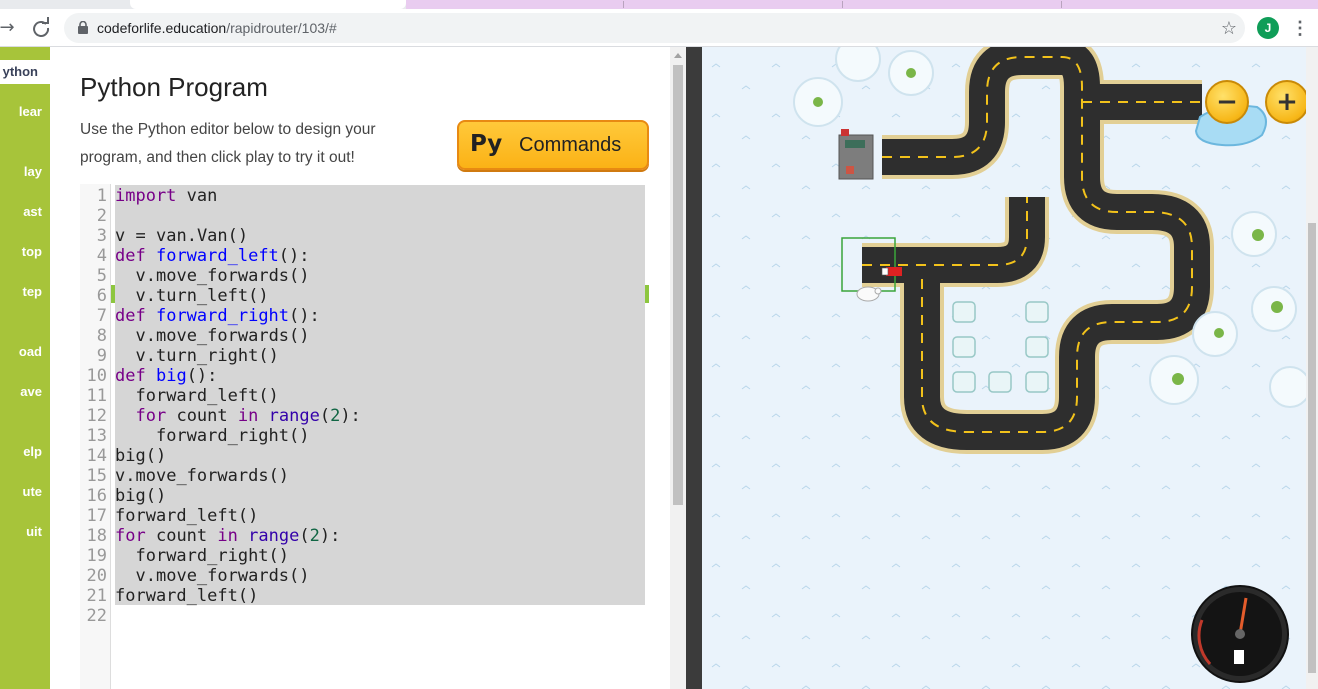 The height and width of the screenshot is (689, 1318). I want to click on sidebar-item-stop: top, so click(25, 252).